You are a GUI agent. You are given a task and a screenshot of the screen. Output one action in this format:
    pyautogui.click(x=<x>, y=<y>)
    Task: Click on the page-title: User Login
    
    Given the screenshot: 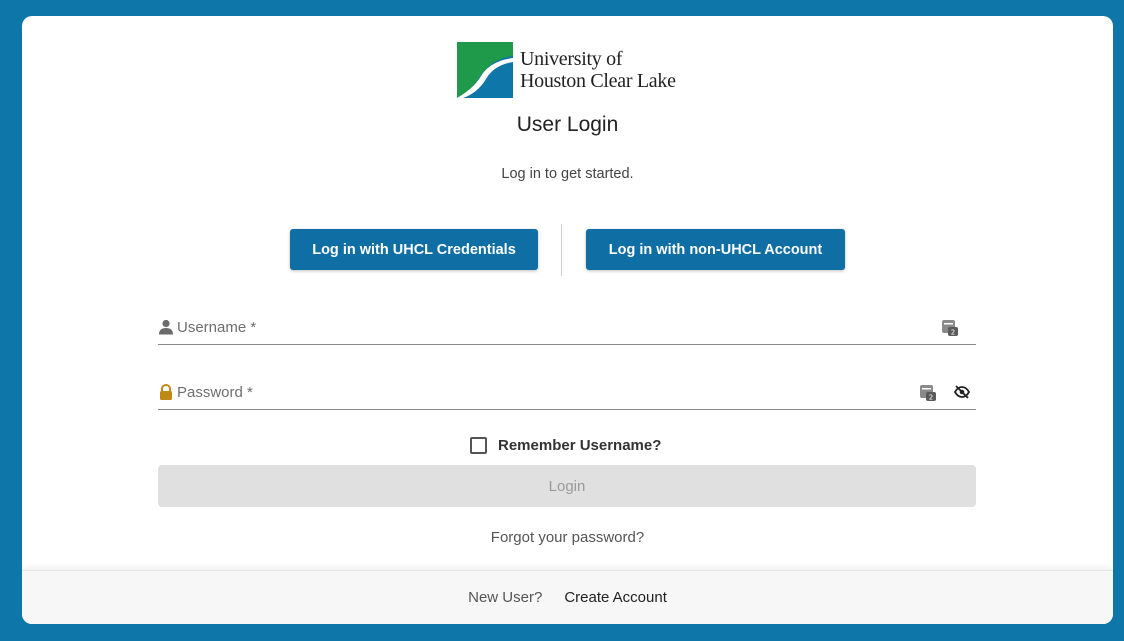 What is the action you would take?
    pyautogui.click(x=567, y=124)
    